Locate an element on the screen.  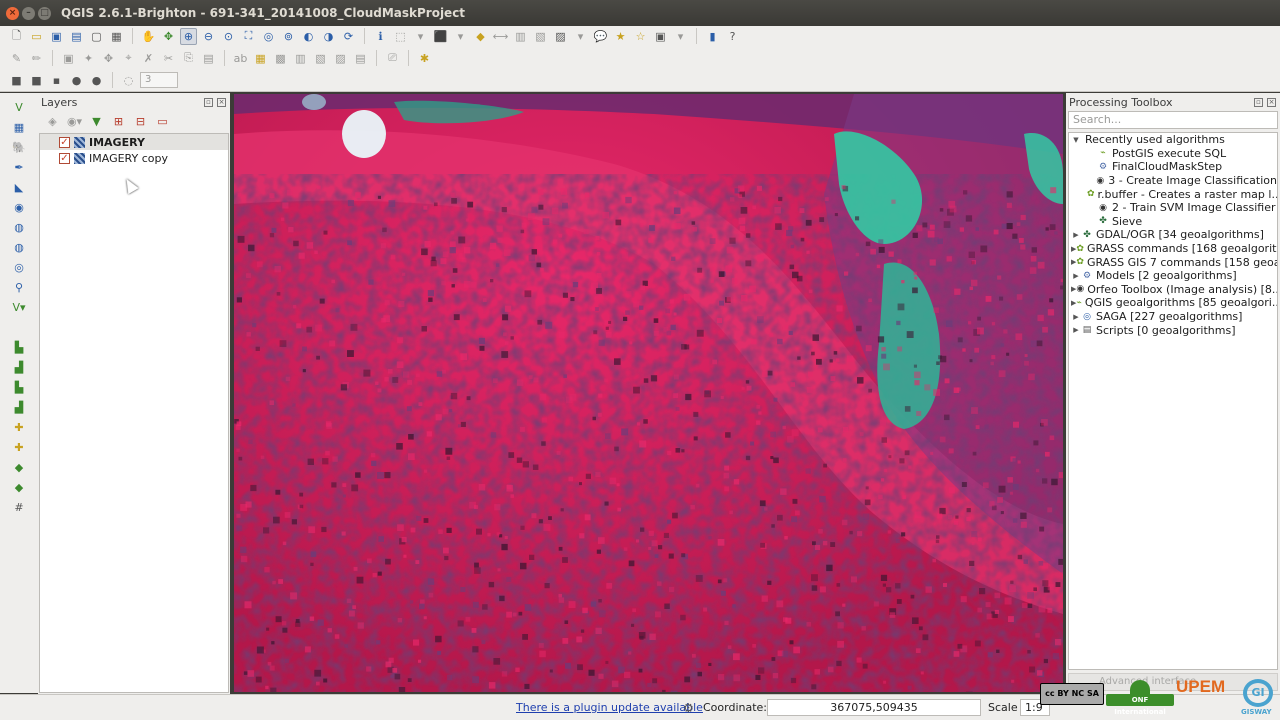
tree-item: ▶ ✤ GDAL/OGR [34 geoalgorithms] is located at coordinates (1173, 235).